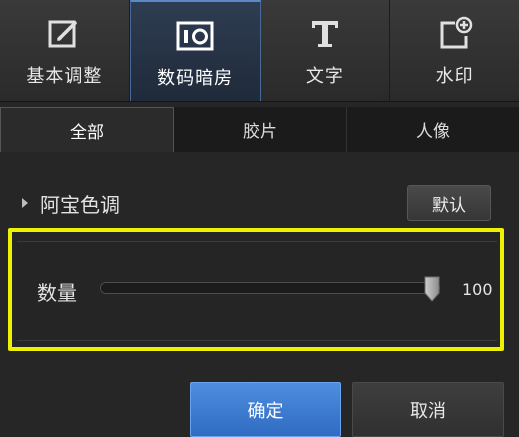 Image resolution: width=519 pixels, height=437 pixels. Describe the element at coordinates (449, 203) in the screenshot. I see `default-button: 默认` at that location.